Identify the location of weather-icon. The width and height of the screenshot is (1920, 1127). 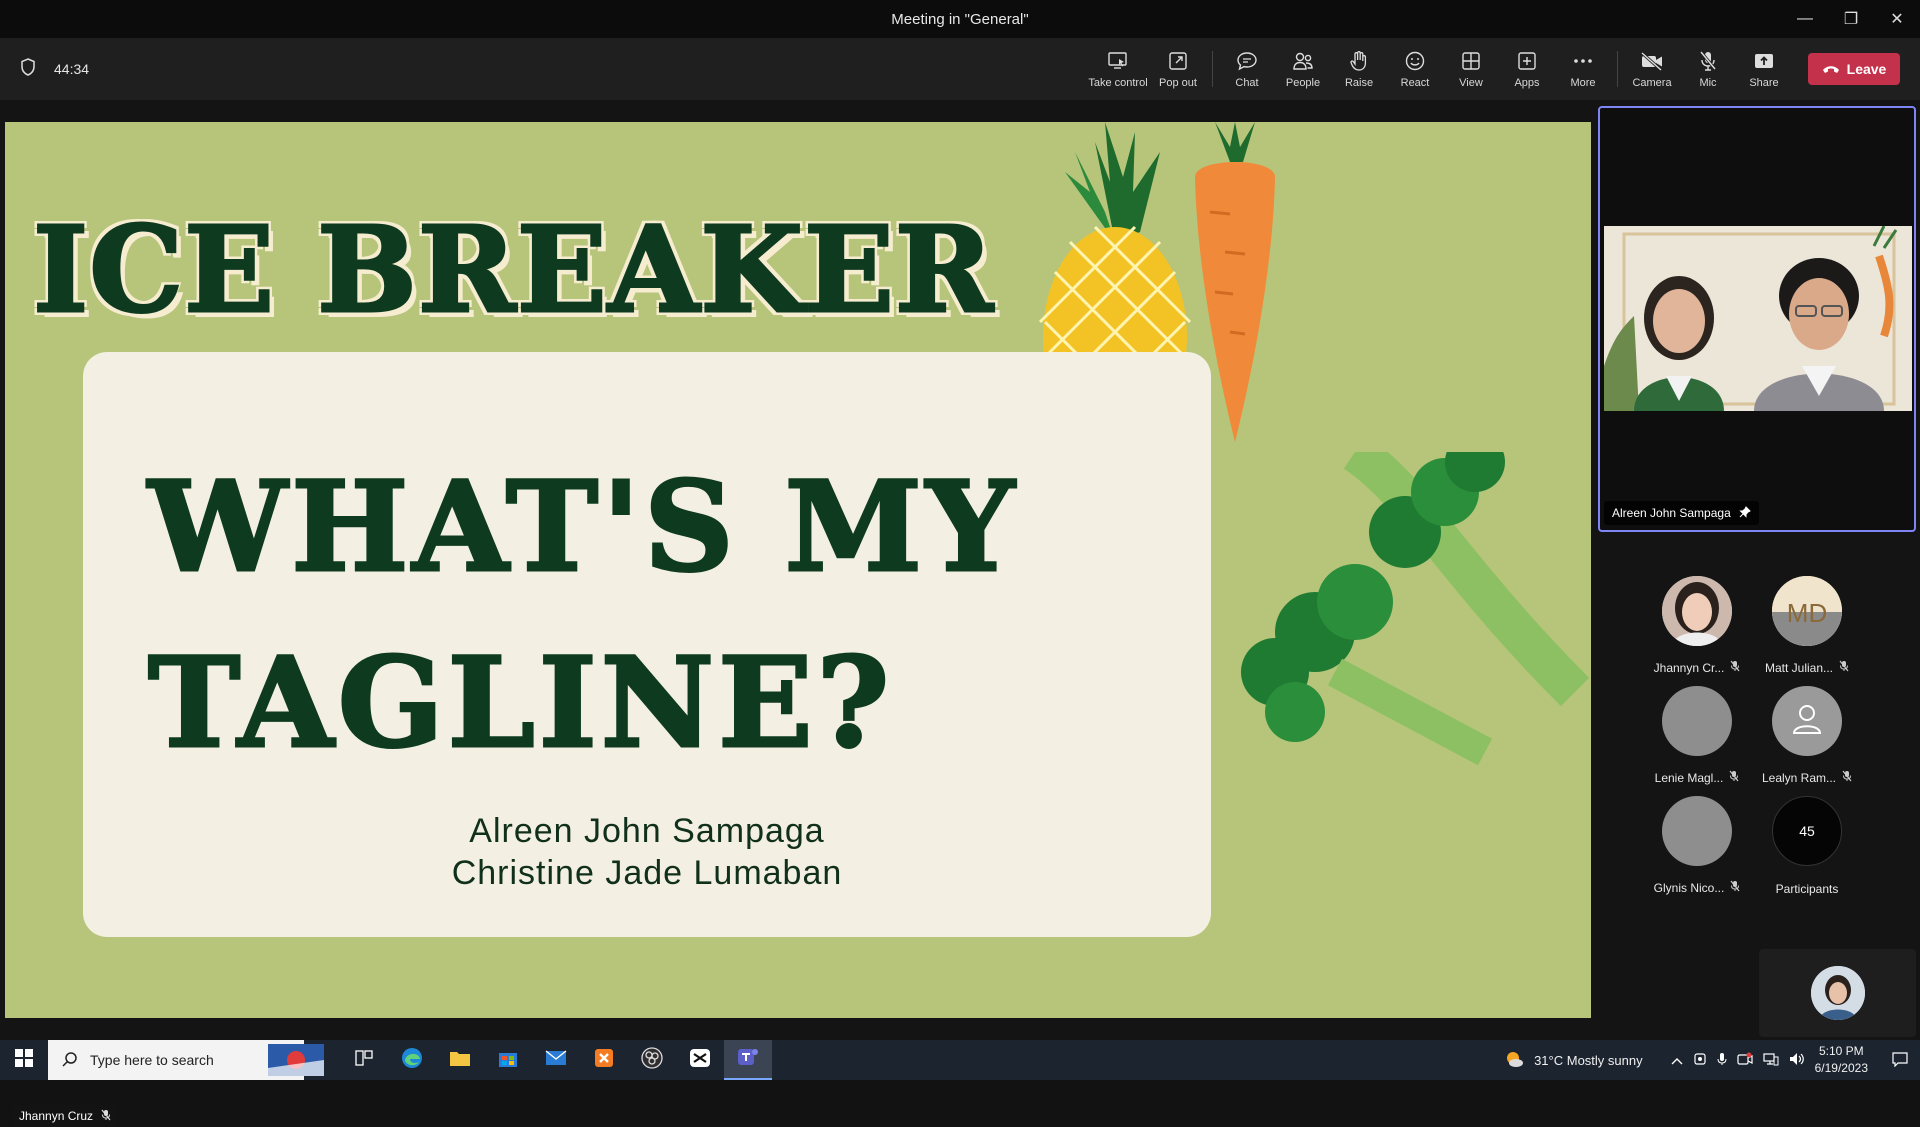
(1514, 1060).